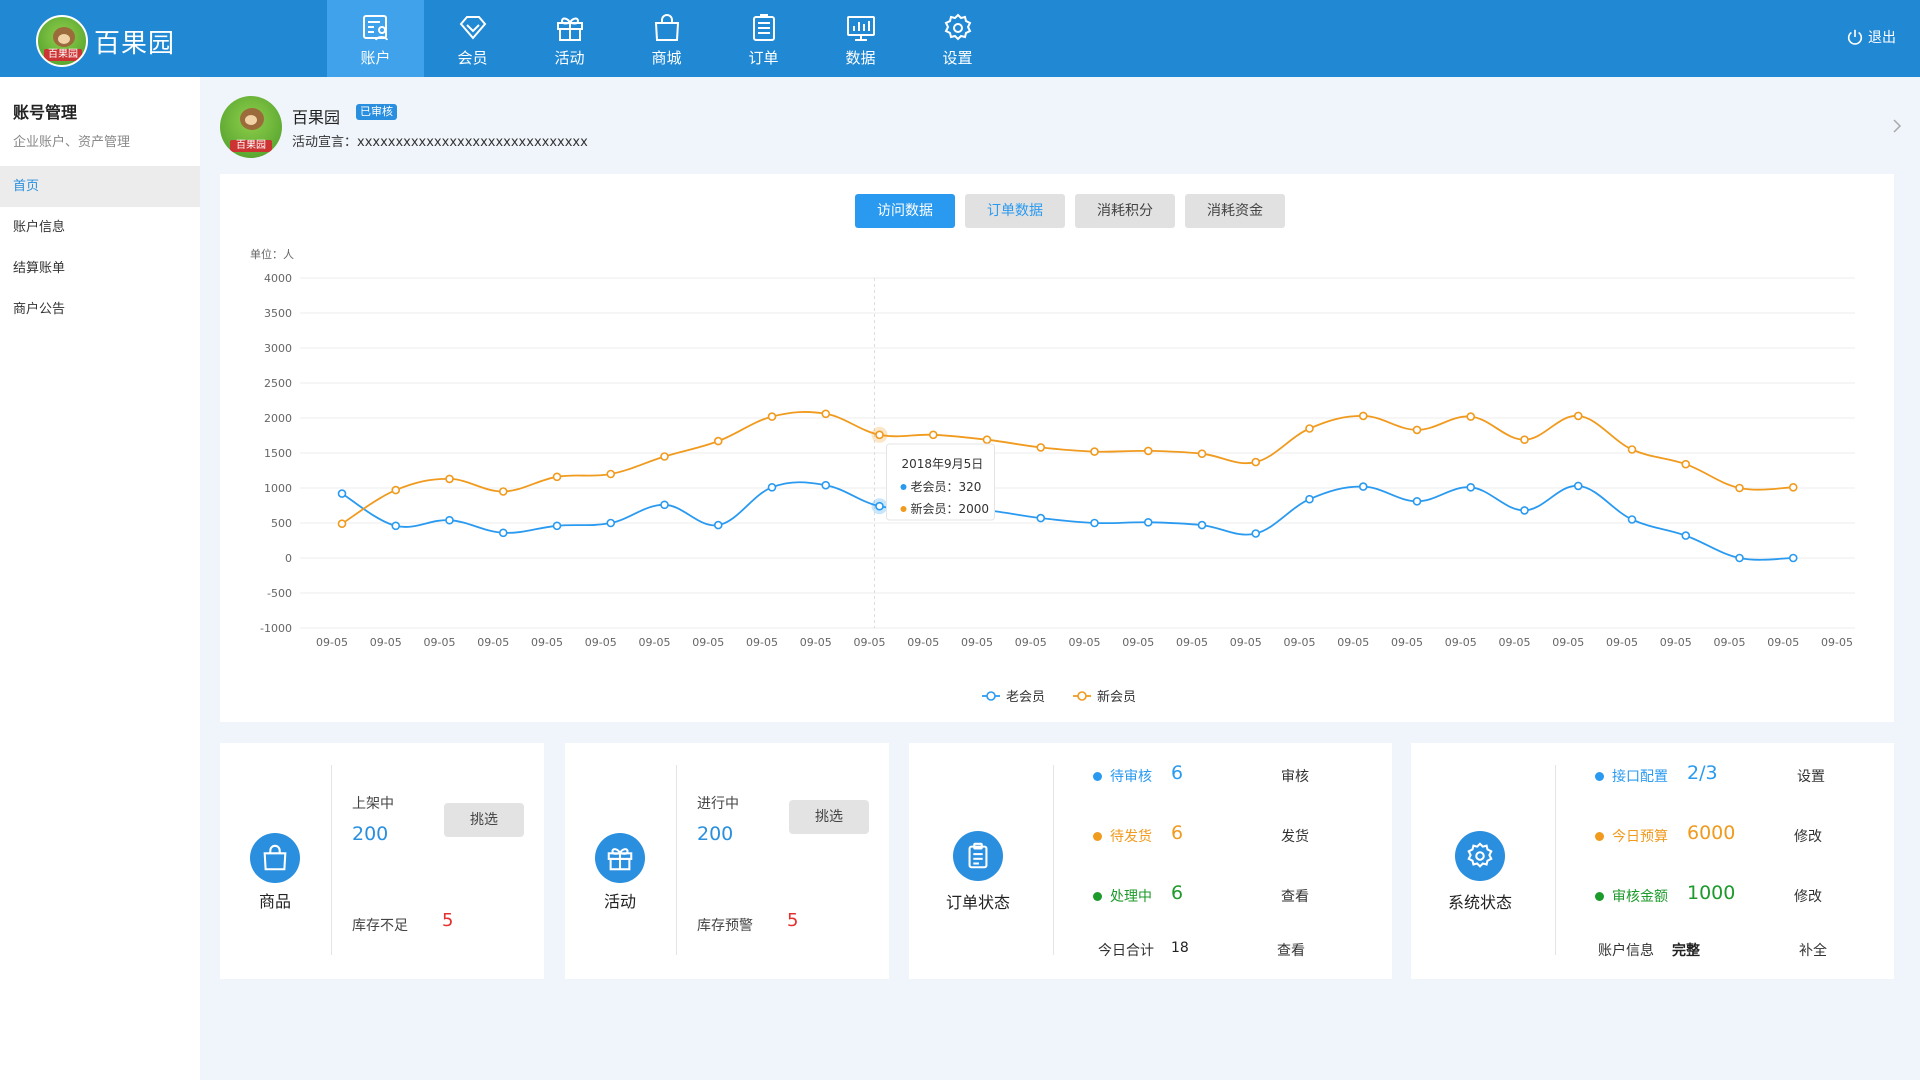 This screenshot has height=1080, width=1920. Describe the element at coordinates (278, 453) in the screenshot. I see `y-tick-label: 1500` at that location.